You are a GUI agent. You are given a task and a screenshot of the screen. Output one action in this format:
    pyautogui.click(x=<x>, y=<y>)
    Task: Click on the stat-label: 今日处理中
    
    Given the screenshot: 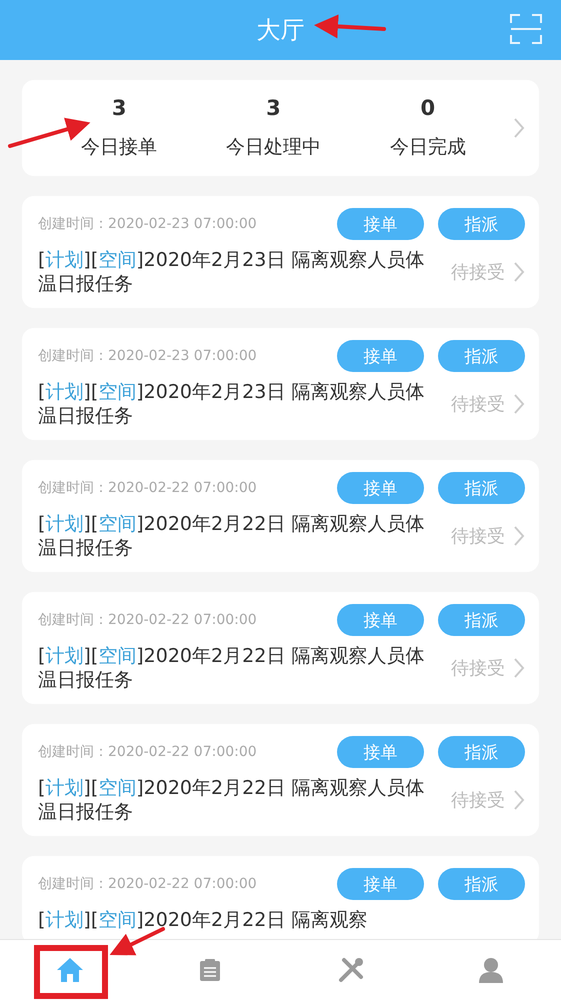 What is the action you would take?
    pyautogui.click(x=273, y=147)
    